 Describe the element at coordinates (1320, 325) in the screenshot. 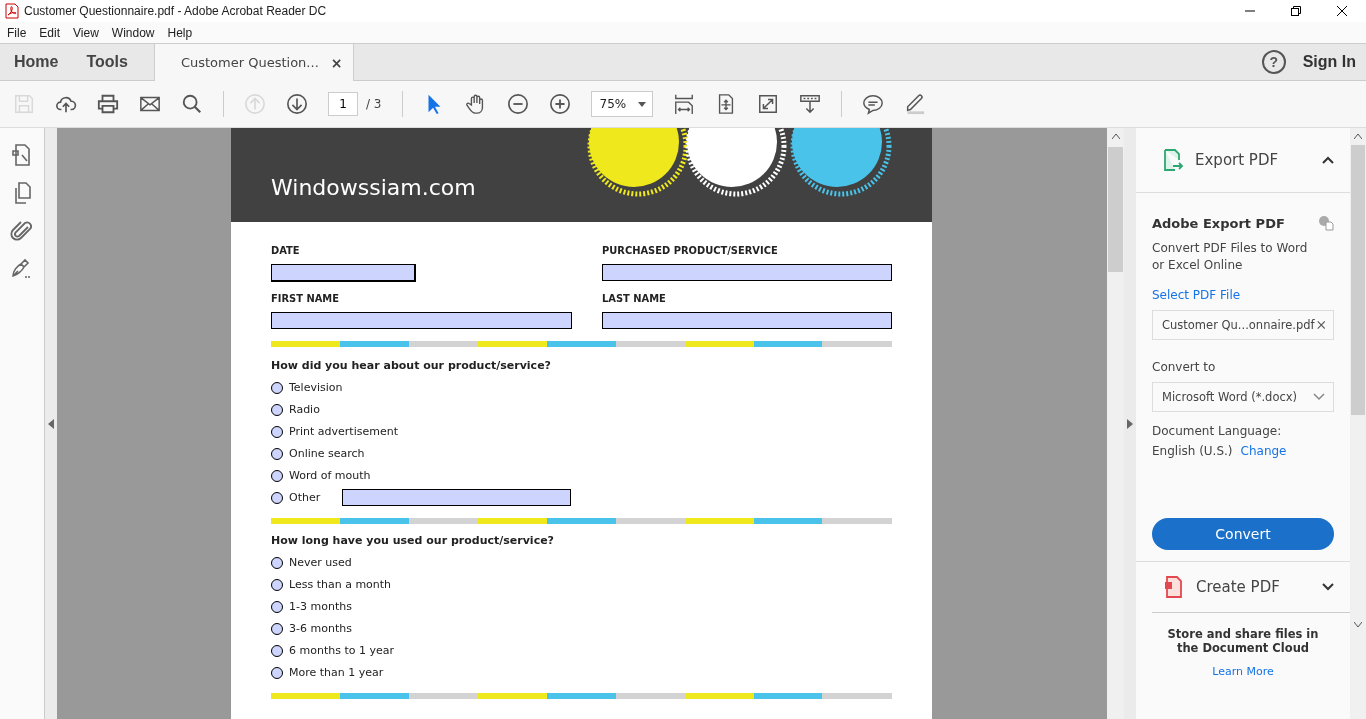

I see `clear-icon` at that location.